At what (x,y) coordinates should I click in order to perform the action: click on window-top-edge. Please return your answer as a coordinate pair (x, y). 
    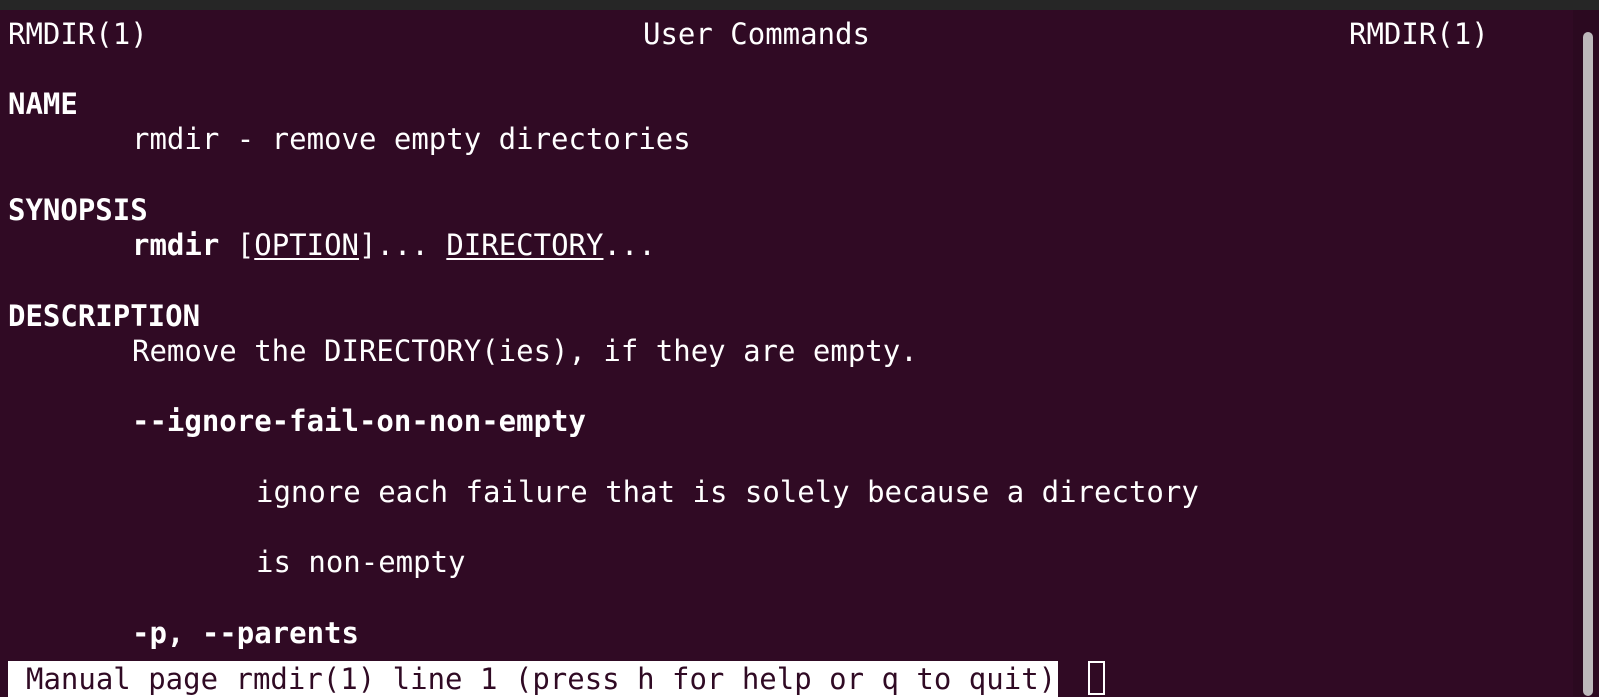
    Looking at the image, I should click on (799, 5).